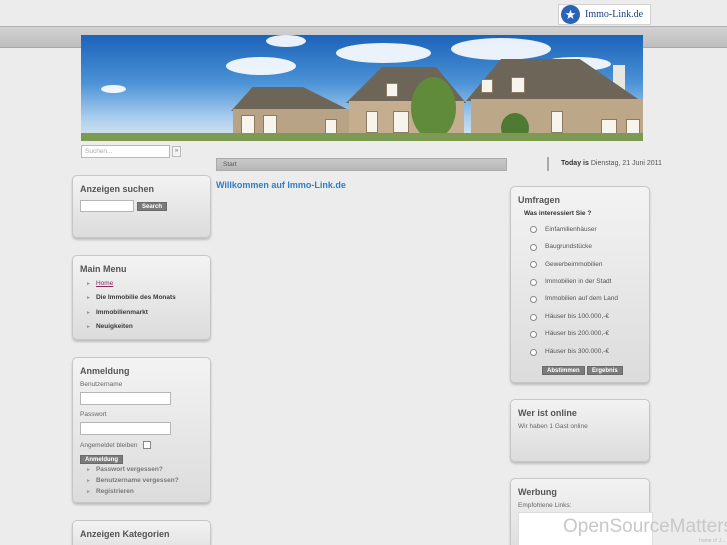 The image size is (727, 545). I want to click on forgot-password-link: ► Passwort vergessen?, so click(124, 469).